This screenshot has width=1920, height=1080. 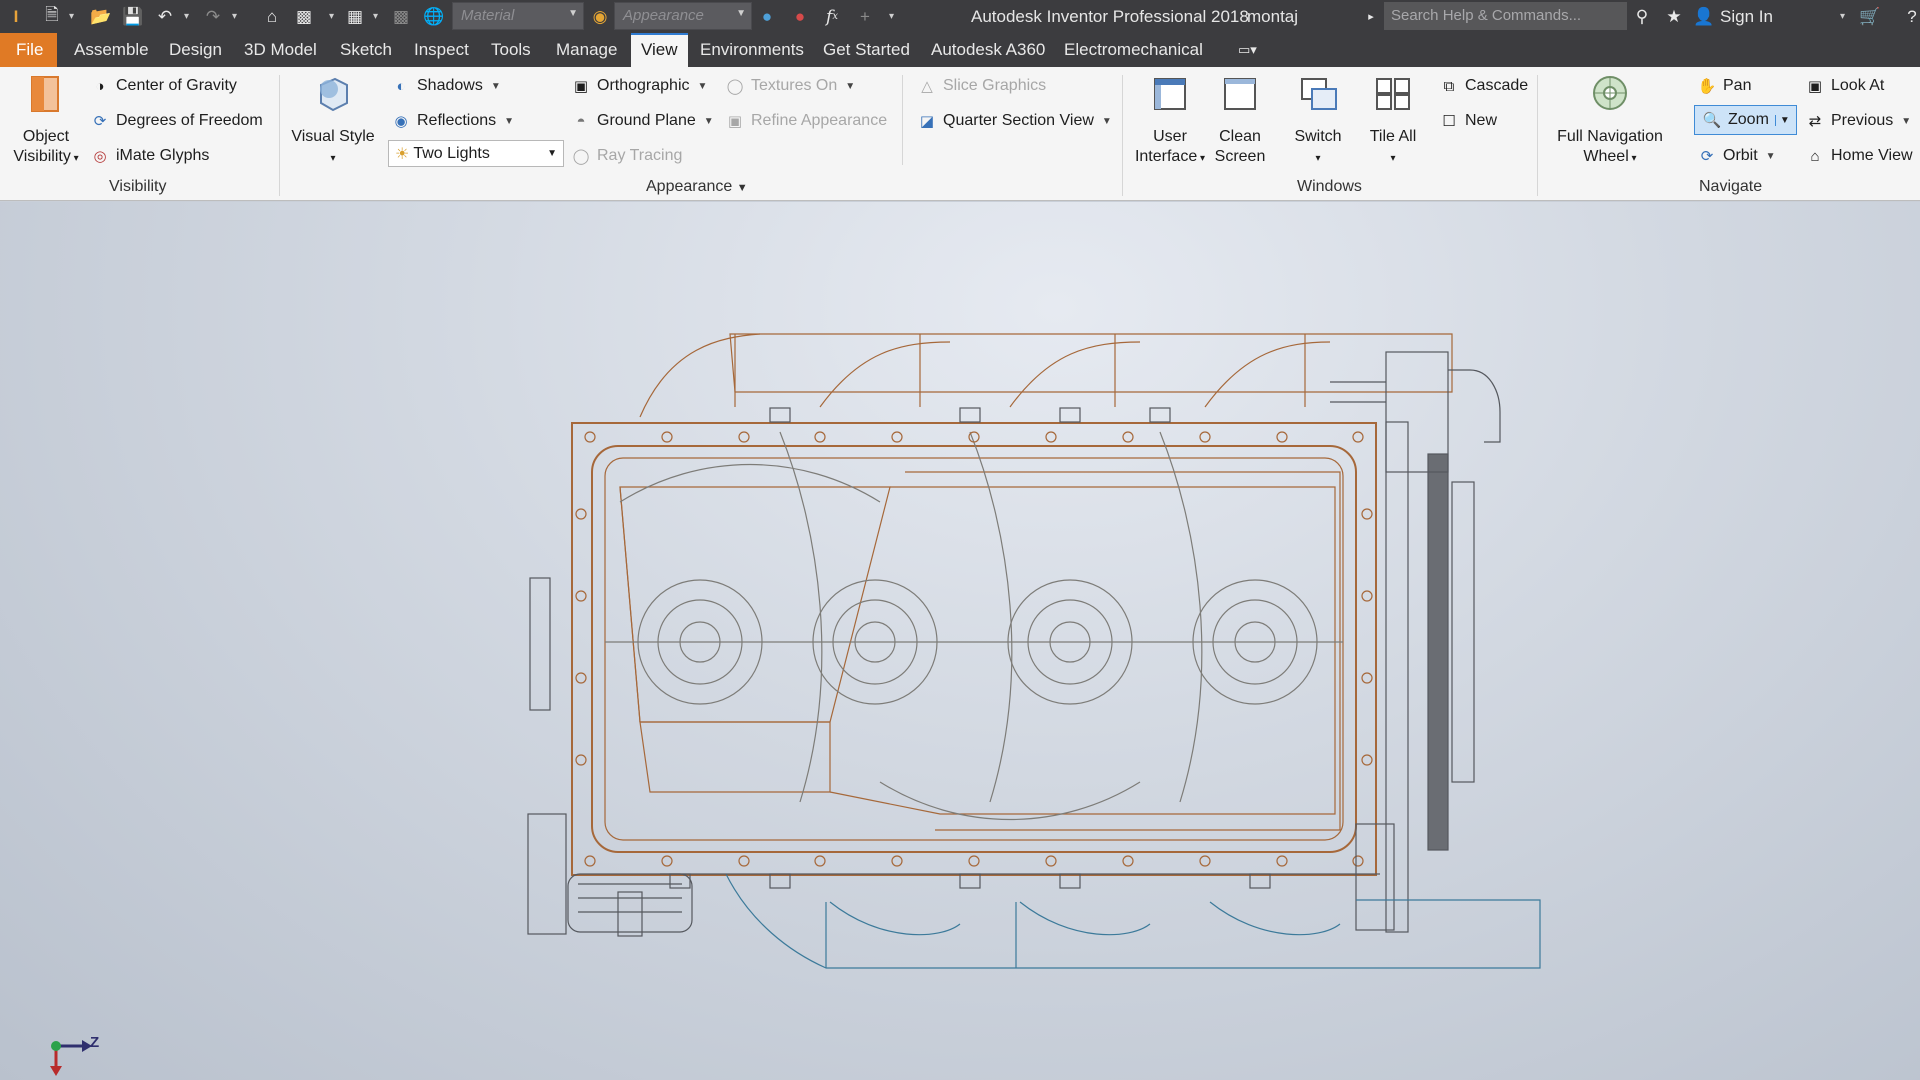 What do you see at coordinates (1842, 16) in the screenshot?
I see `sign-in-dropdown-icon: ▾` at bounding box center [1842, 16].